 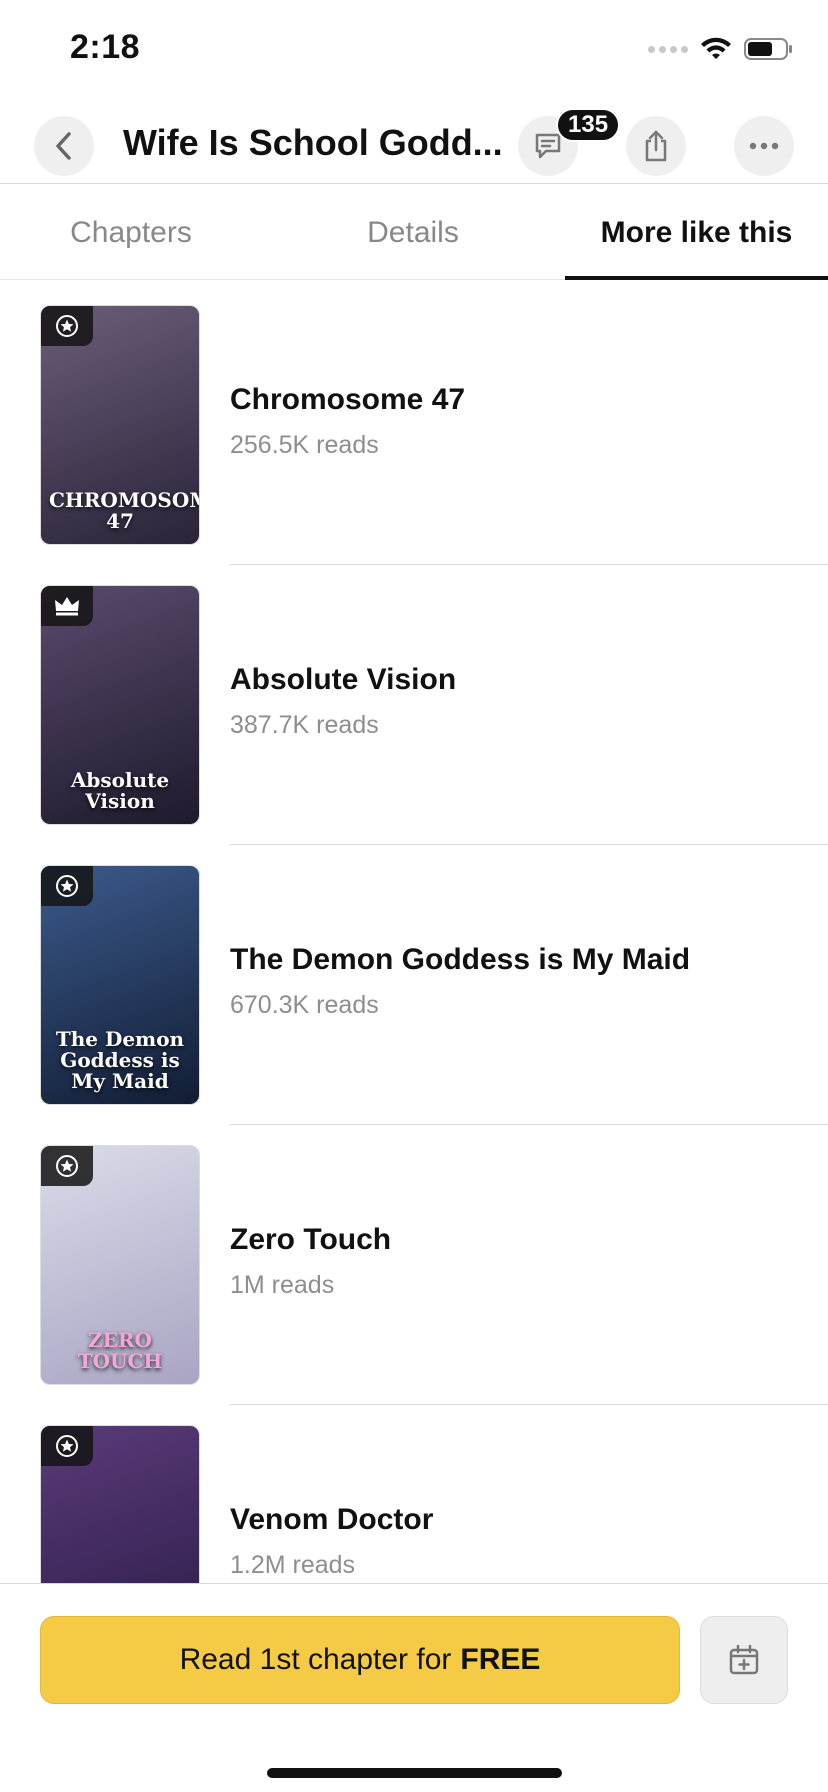 What do you see at coordinates (414, 1495) in the screenshot?
I see `list-item: Venom Doctor 1.2M reads` at bounding box center [414, 1495].